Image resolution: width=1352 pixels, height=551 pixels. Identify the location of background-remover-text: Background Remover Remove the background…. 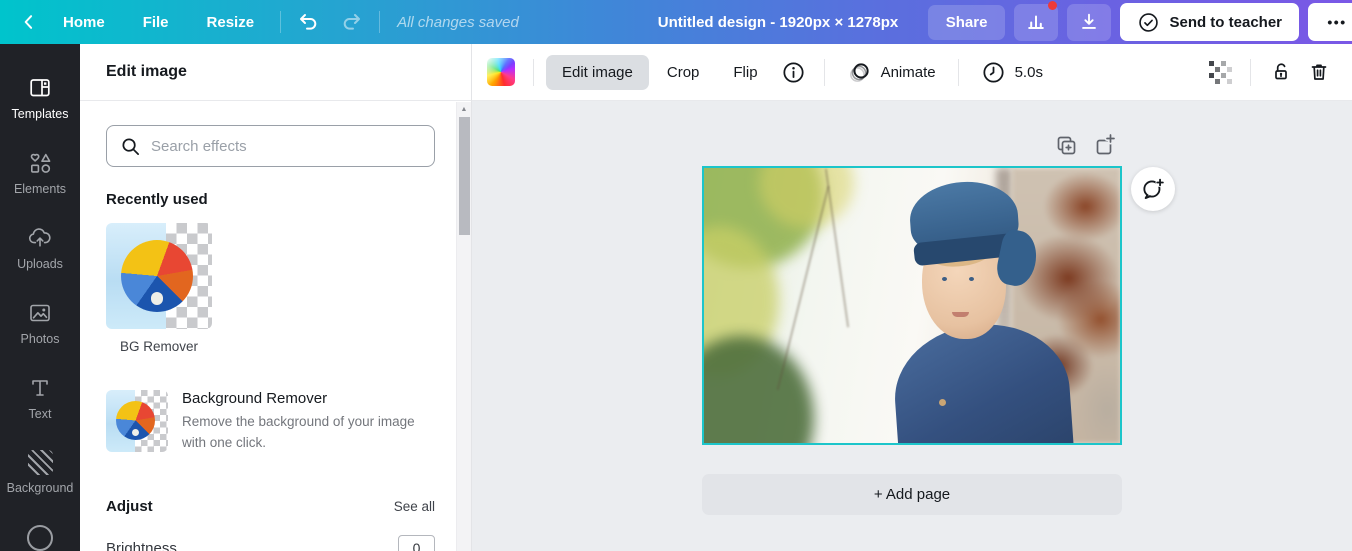
(308, 422).